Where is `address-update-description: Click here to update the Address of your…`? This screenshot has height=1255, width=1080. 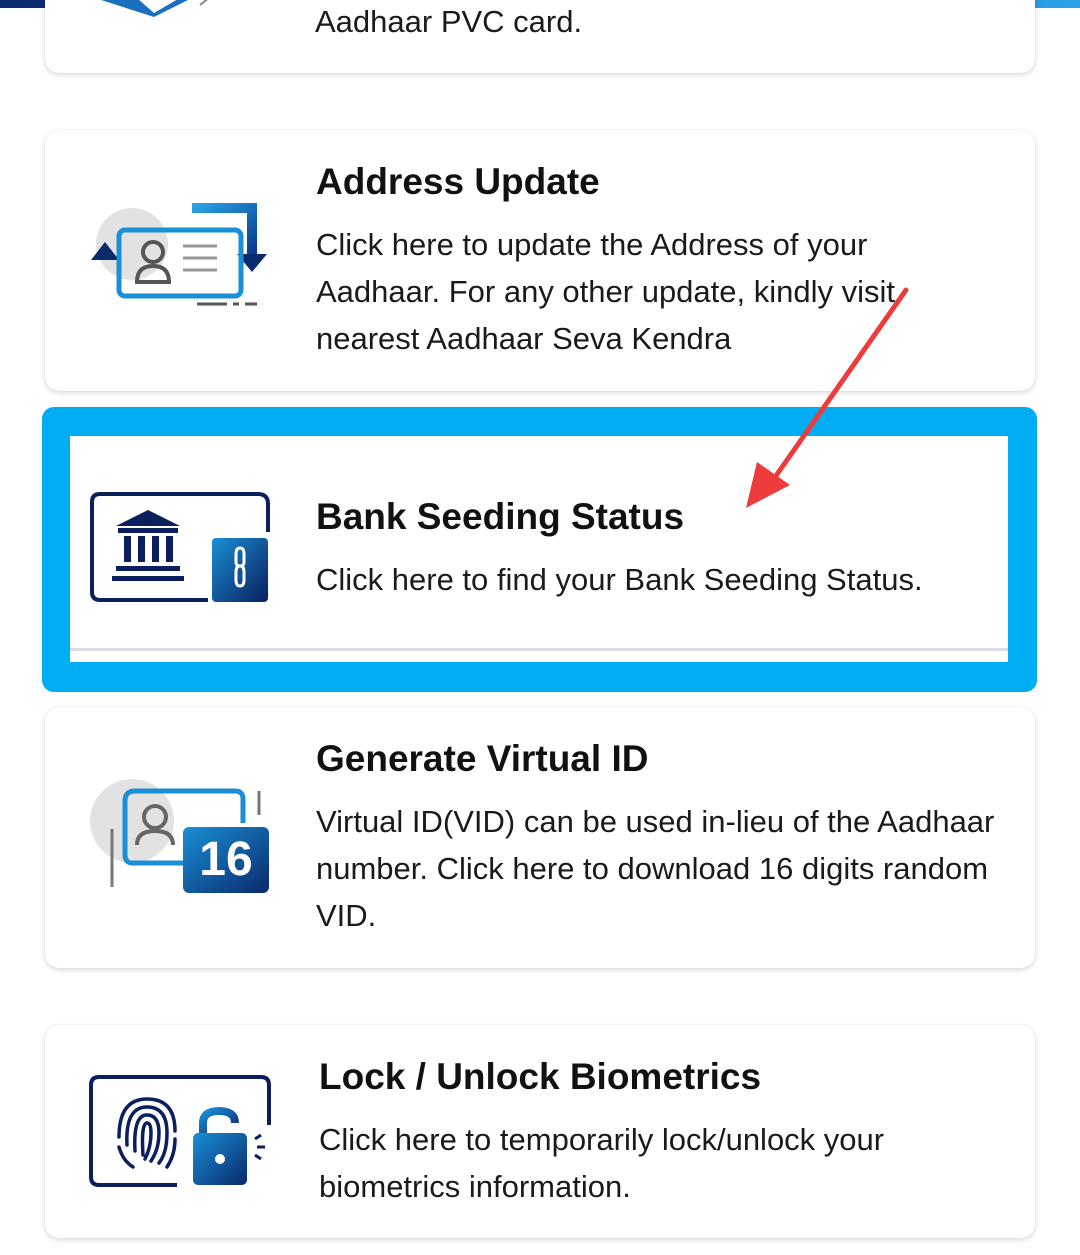 address-update-description: Click here to update the Address of your… is located at coordinates (605, 291).